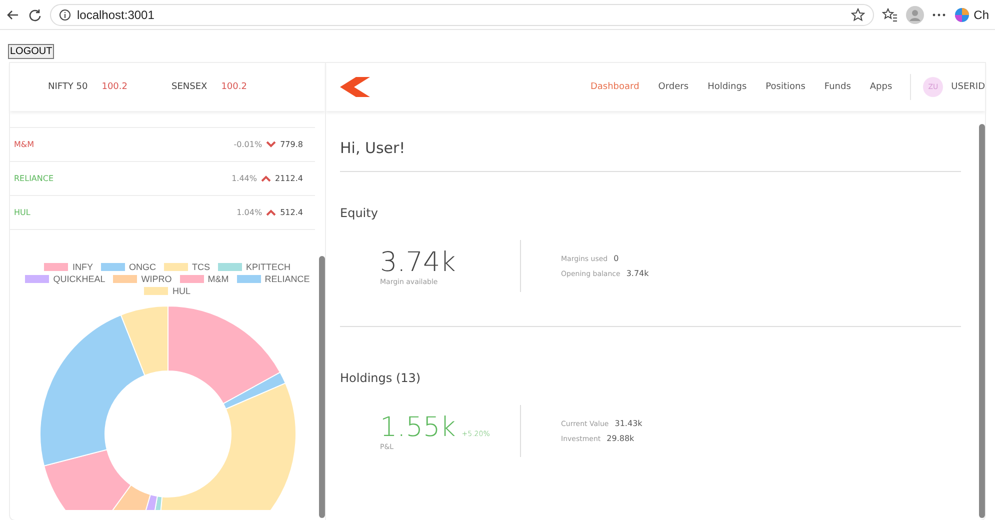  What do you see at coordinates (981, 15) in the screenshot?
I see `assistant-label: Ch` at bounding box center [981, 15].